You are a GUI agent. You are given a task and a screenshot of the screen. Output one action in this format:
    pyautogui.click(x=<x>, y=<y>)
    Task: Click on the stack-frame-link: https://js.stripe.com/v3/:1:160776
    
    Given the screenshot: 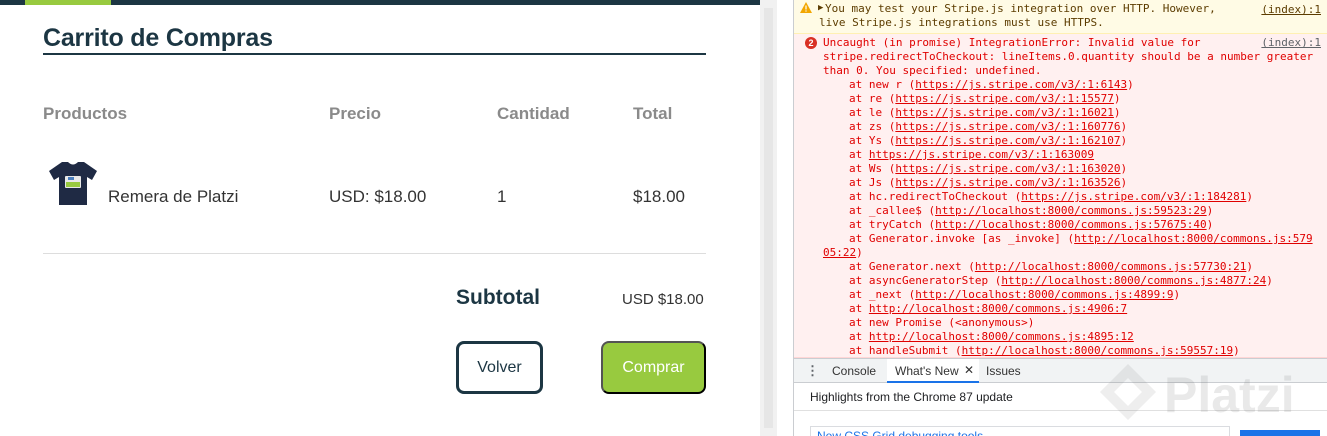 What is the action you would take?
    pyautogui.click(x=1007, y=126)
    